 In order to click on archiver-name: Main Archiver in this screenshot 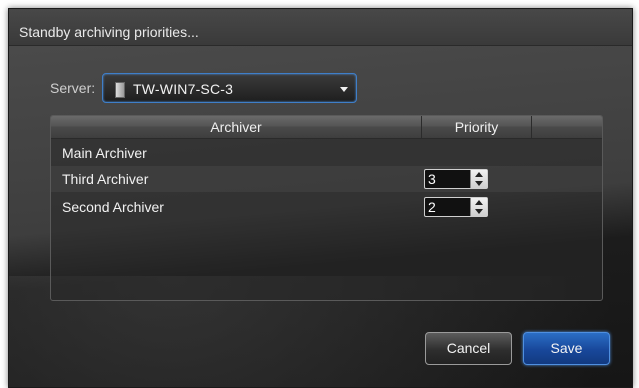, I will do `click(104, 153)`.